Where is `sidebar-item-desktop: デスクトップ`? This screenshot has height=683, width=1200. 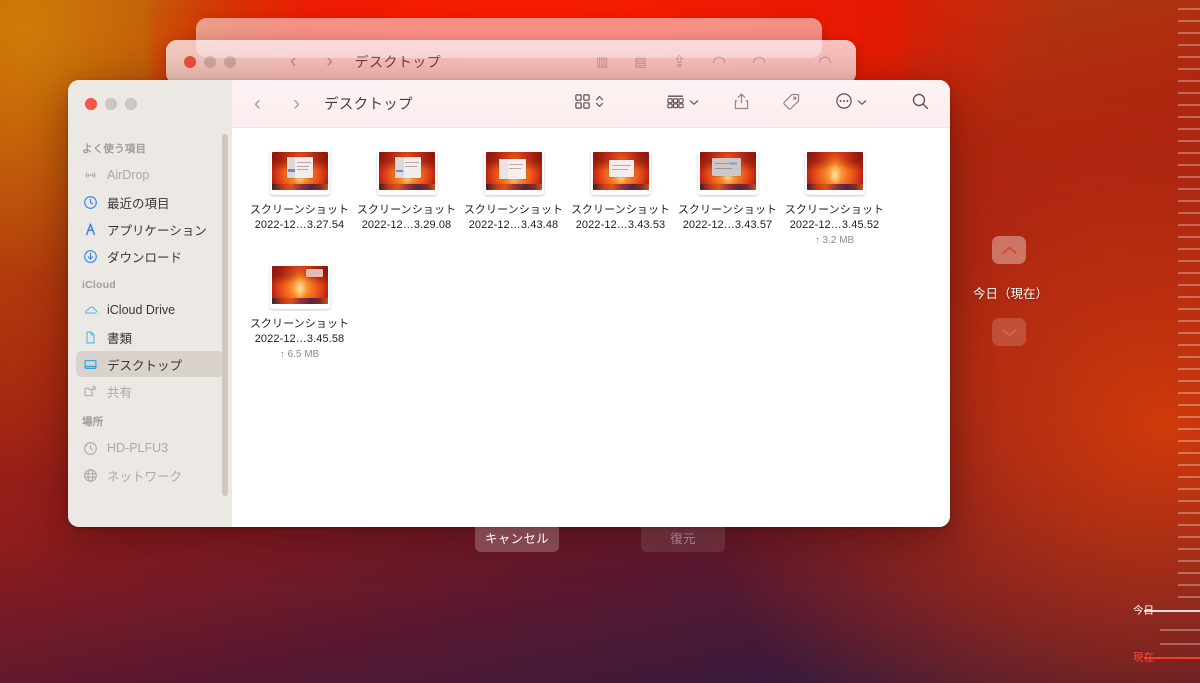
sidebar-item-desktop: デスクトップ is located at coordinates (150, 364).